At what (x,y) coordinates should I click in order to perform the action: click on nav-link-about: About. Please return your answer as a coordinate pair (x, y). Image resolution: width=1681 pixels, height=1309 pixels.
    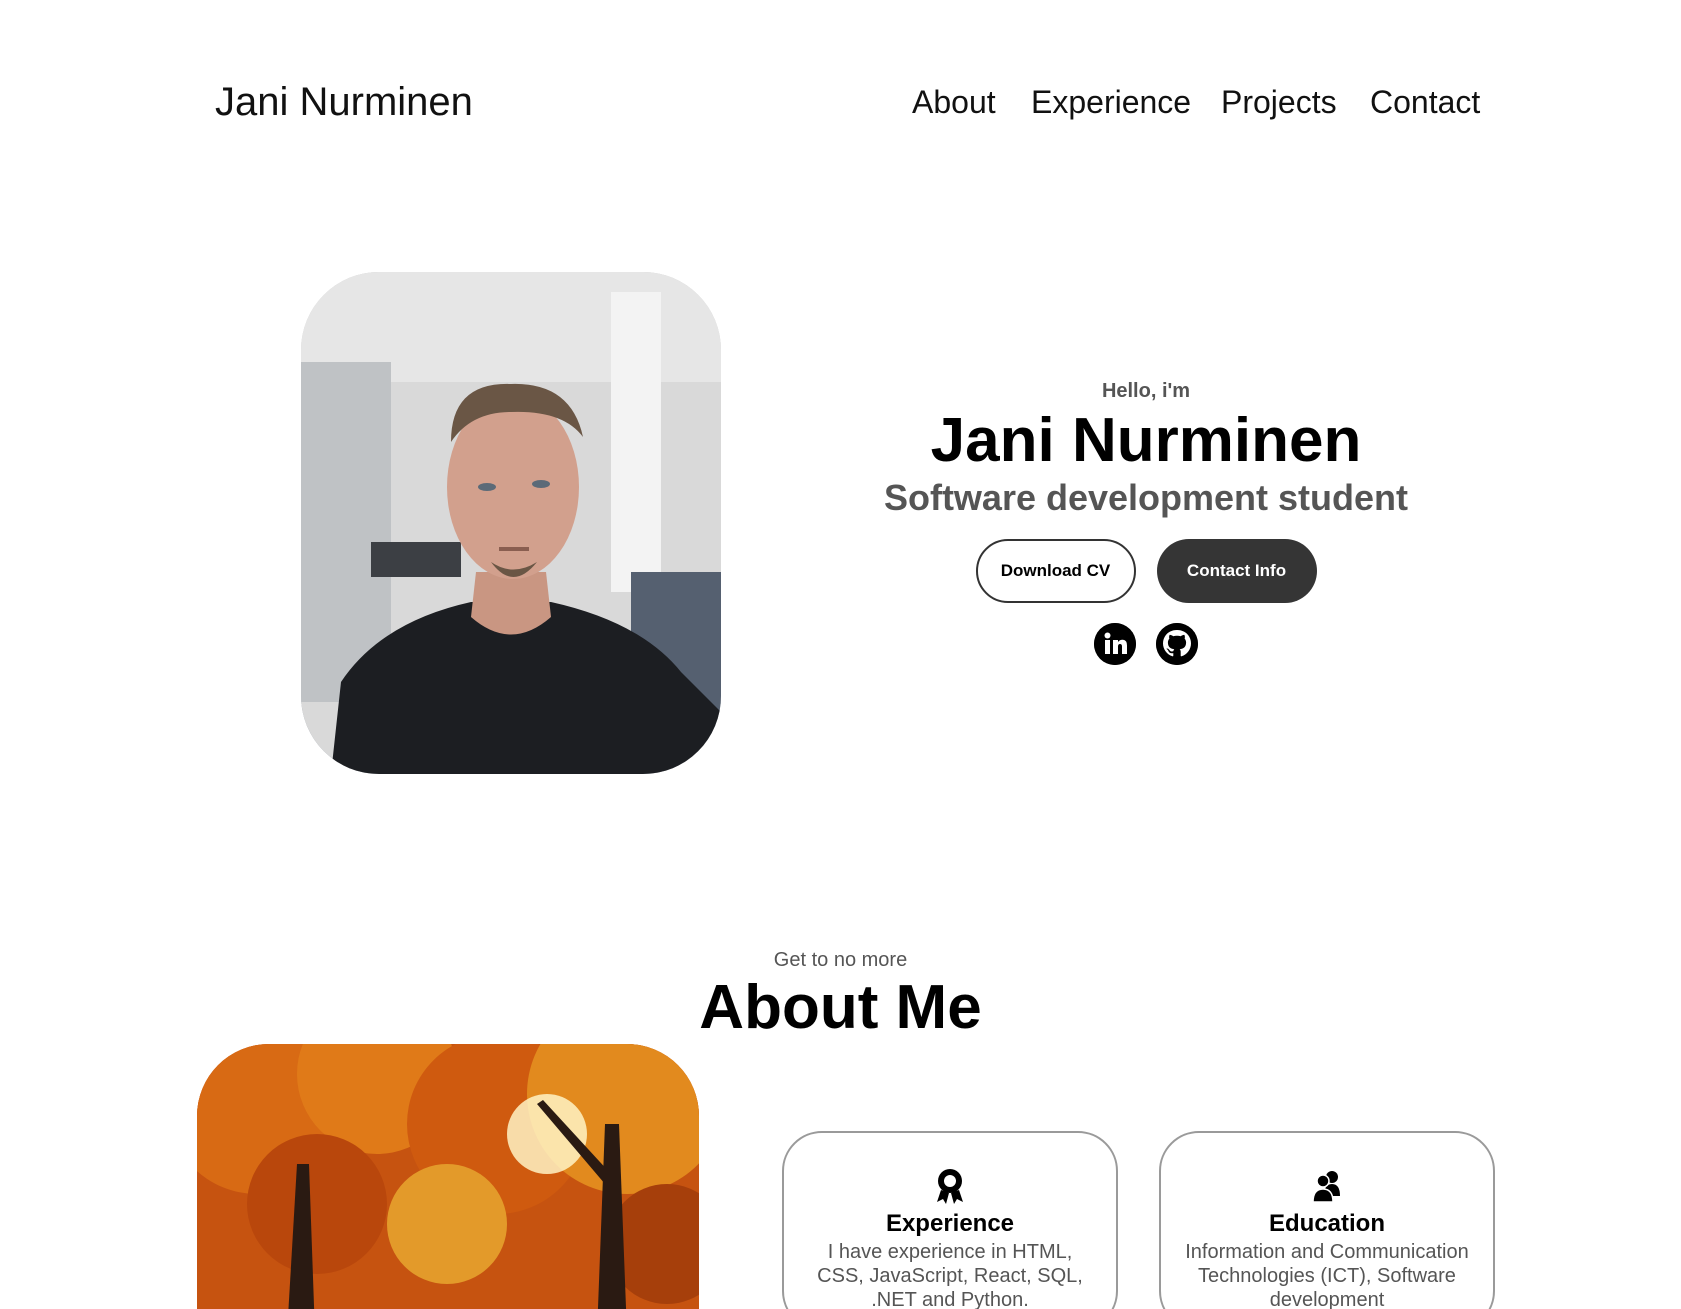
    Looking at the image, I should click on (954, 102).